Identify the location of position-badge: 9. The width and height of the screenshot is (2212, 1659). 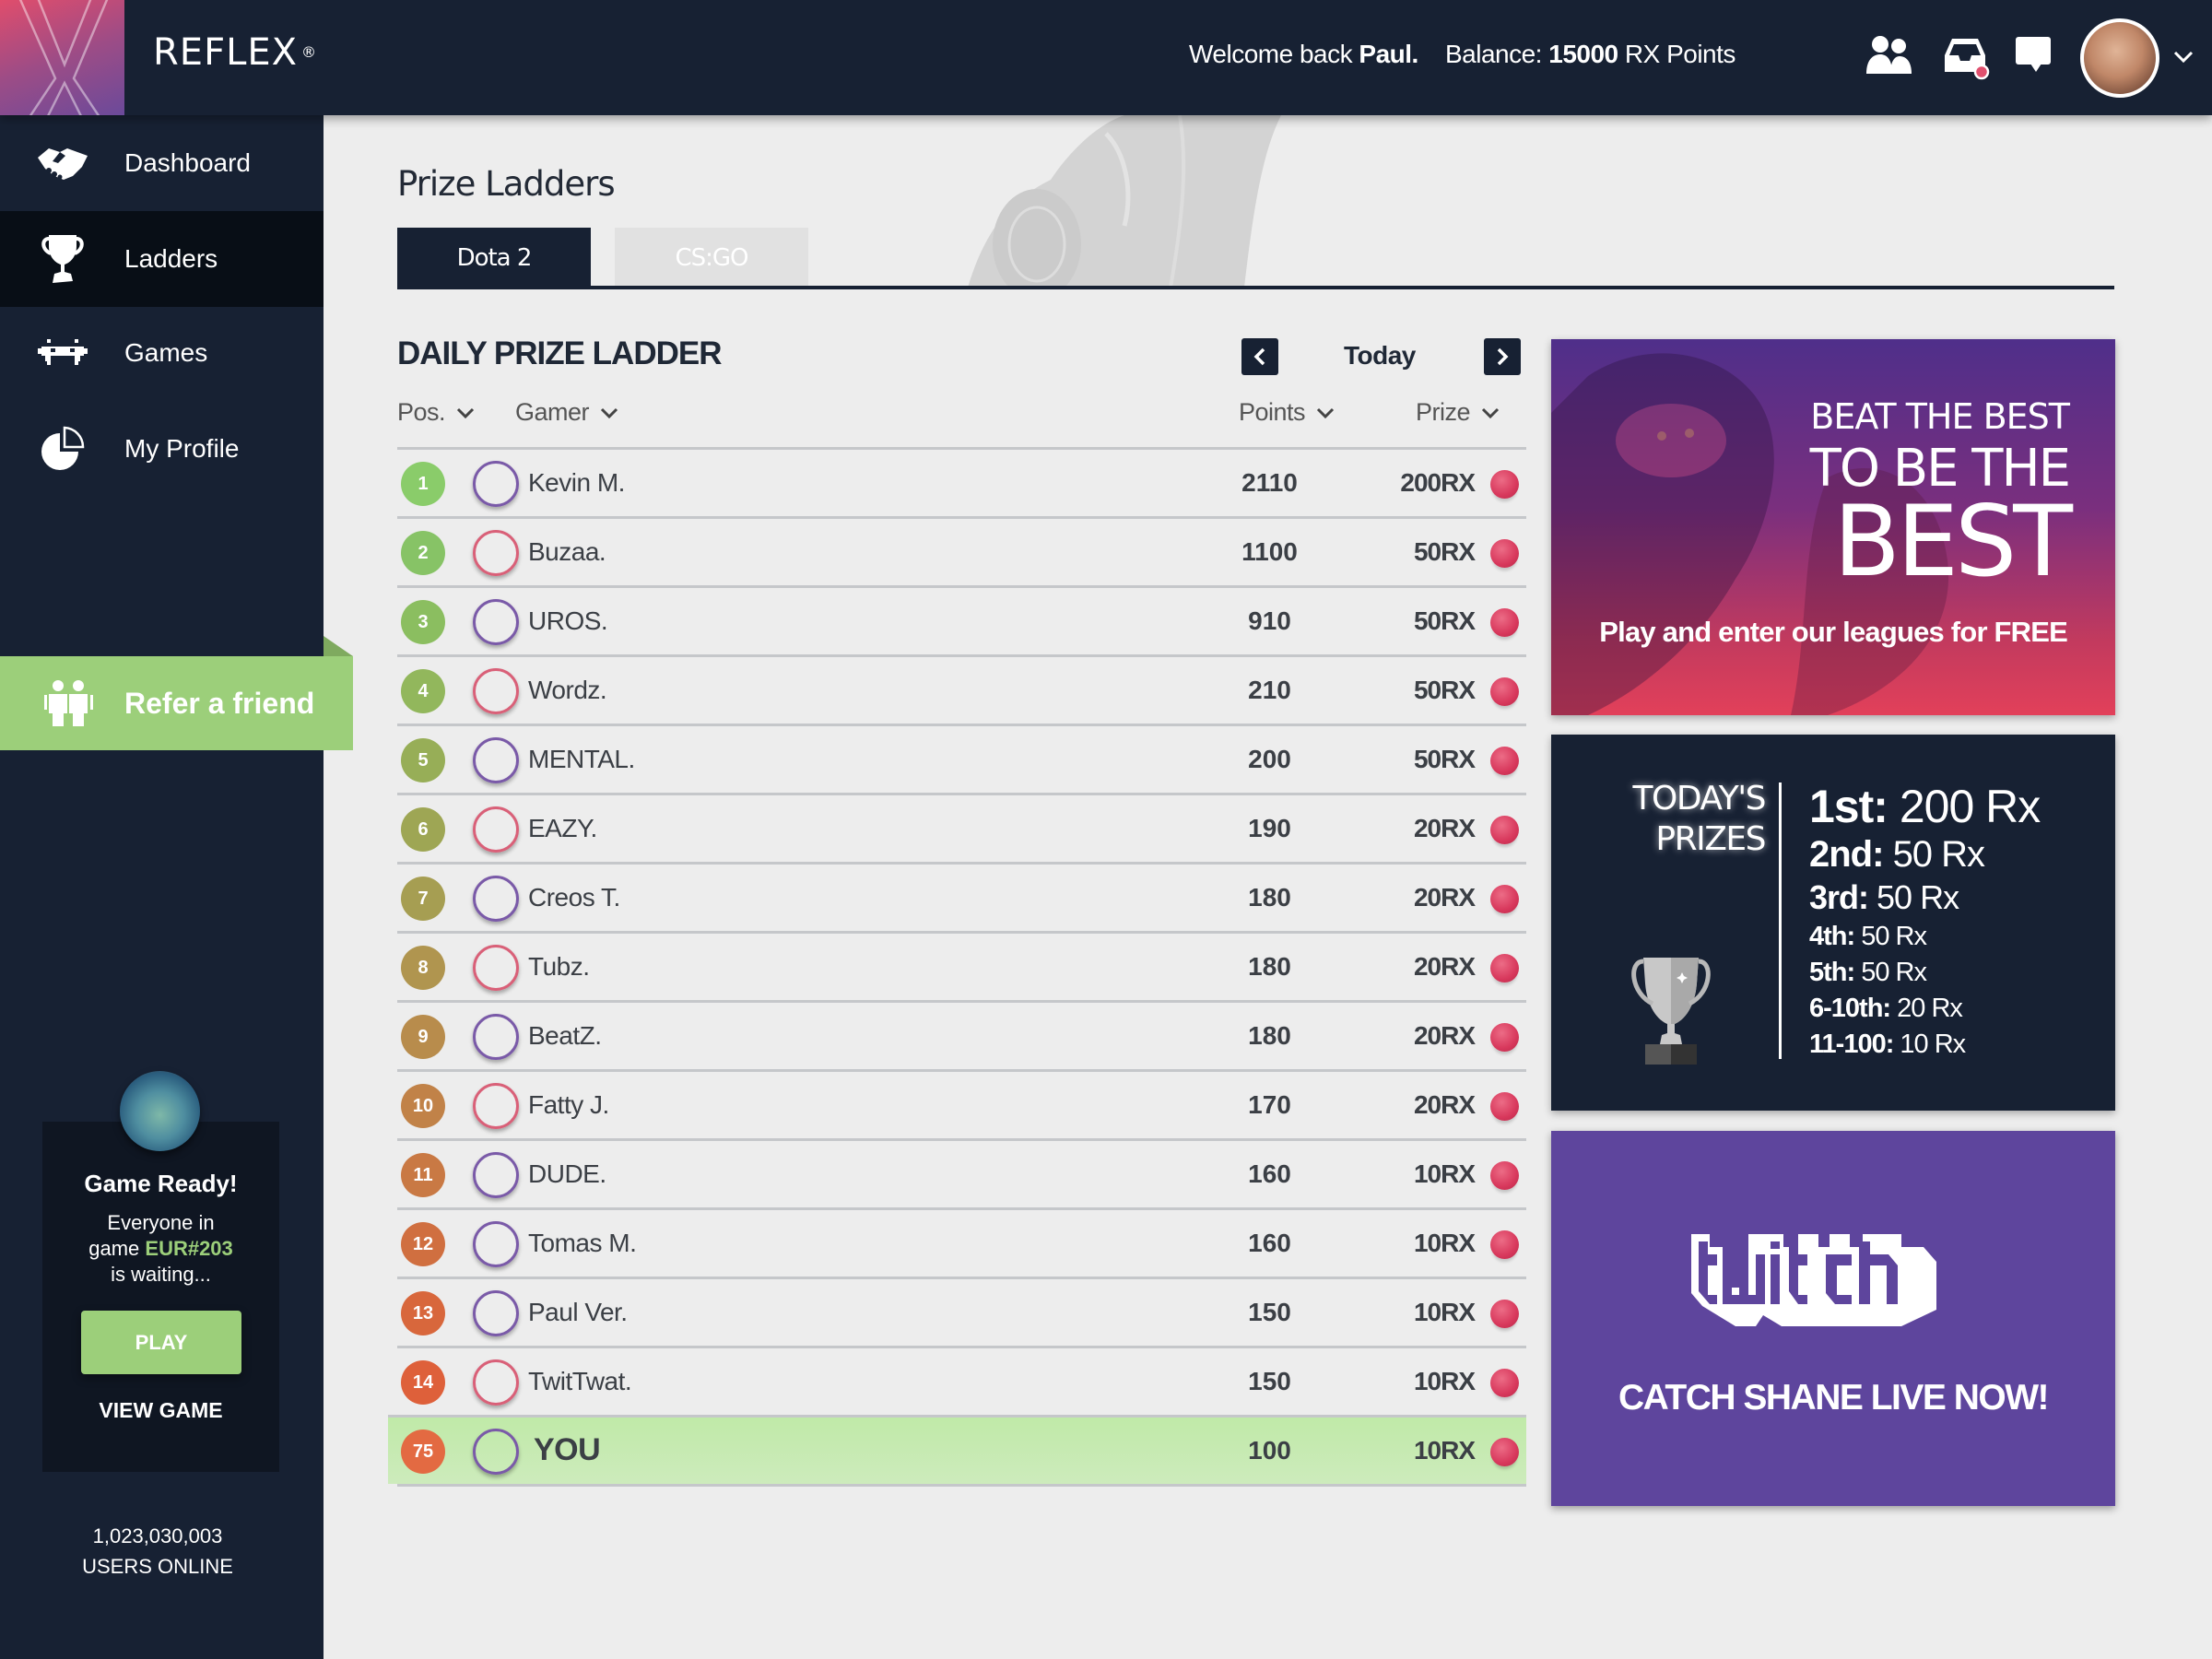
(423, 1037).